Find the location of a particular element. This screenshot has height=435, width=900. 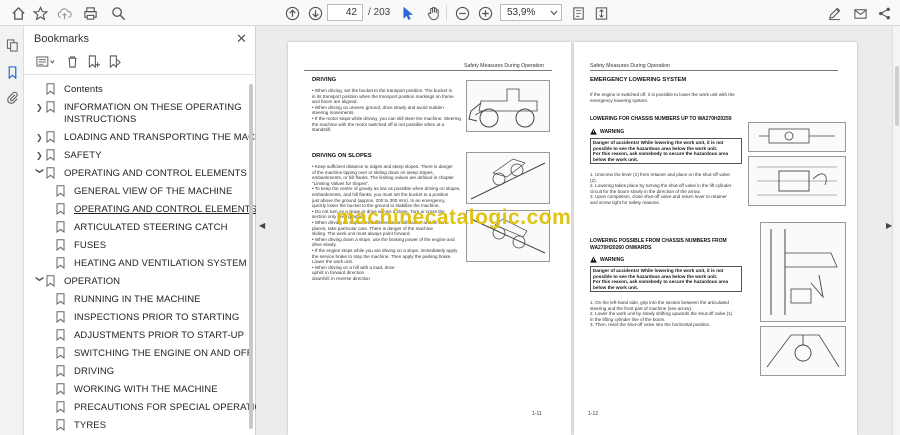

bookmark-item: INSPECTIONS PRIOR TO STARTING is located at coordinates (147, 320).